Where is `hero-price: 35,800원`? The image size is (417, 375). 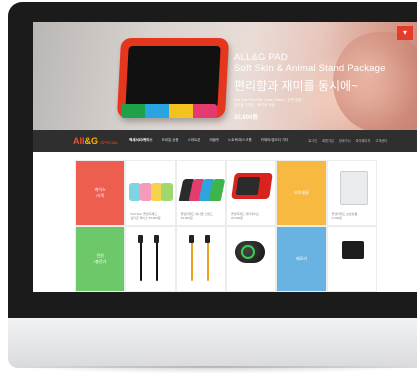 hero-price: 35,800원 is located at coordinates (246, 118).